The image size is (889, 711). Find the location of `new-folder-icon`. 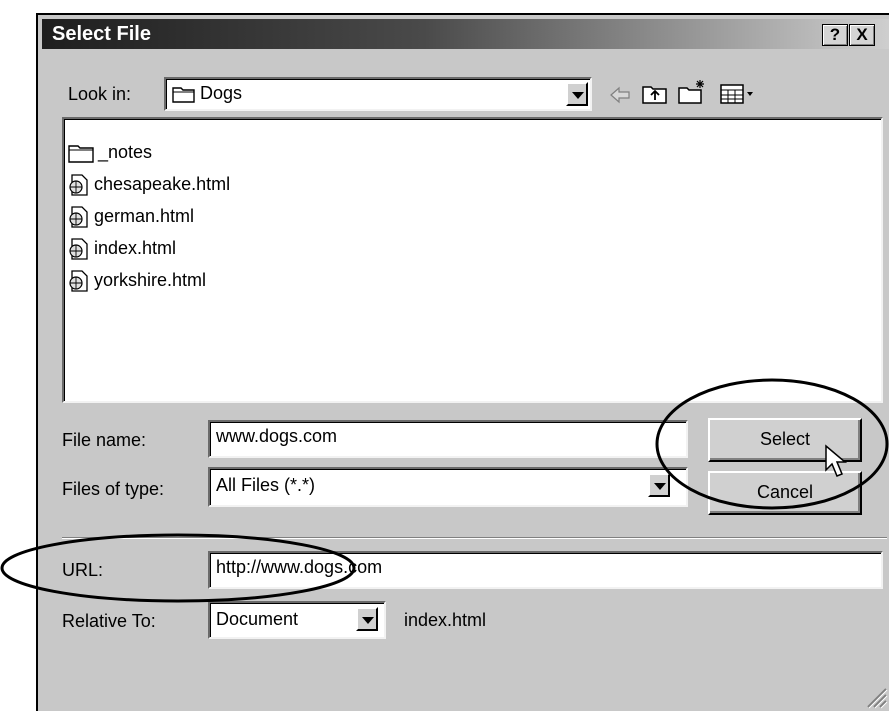

new-folder-icon is located at coordinates (693, 92).